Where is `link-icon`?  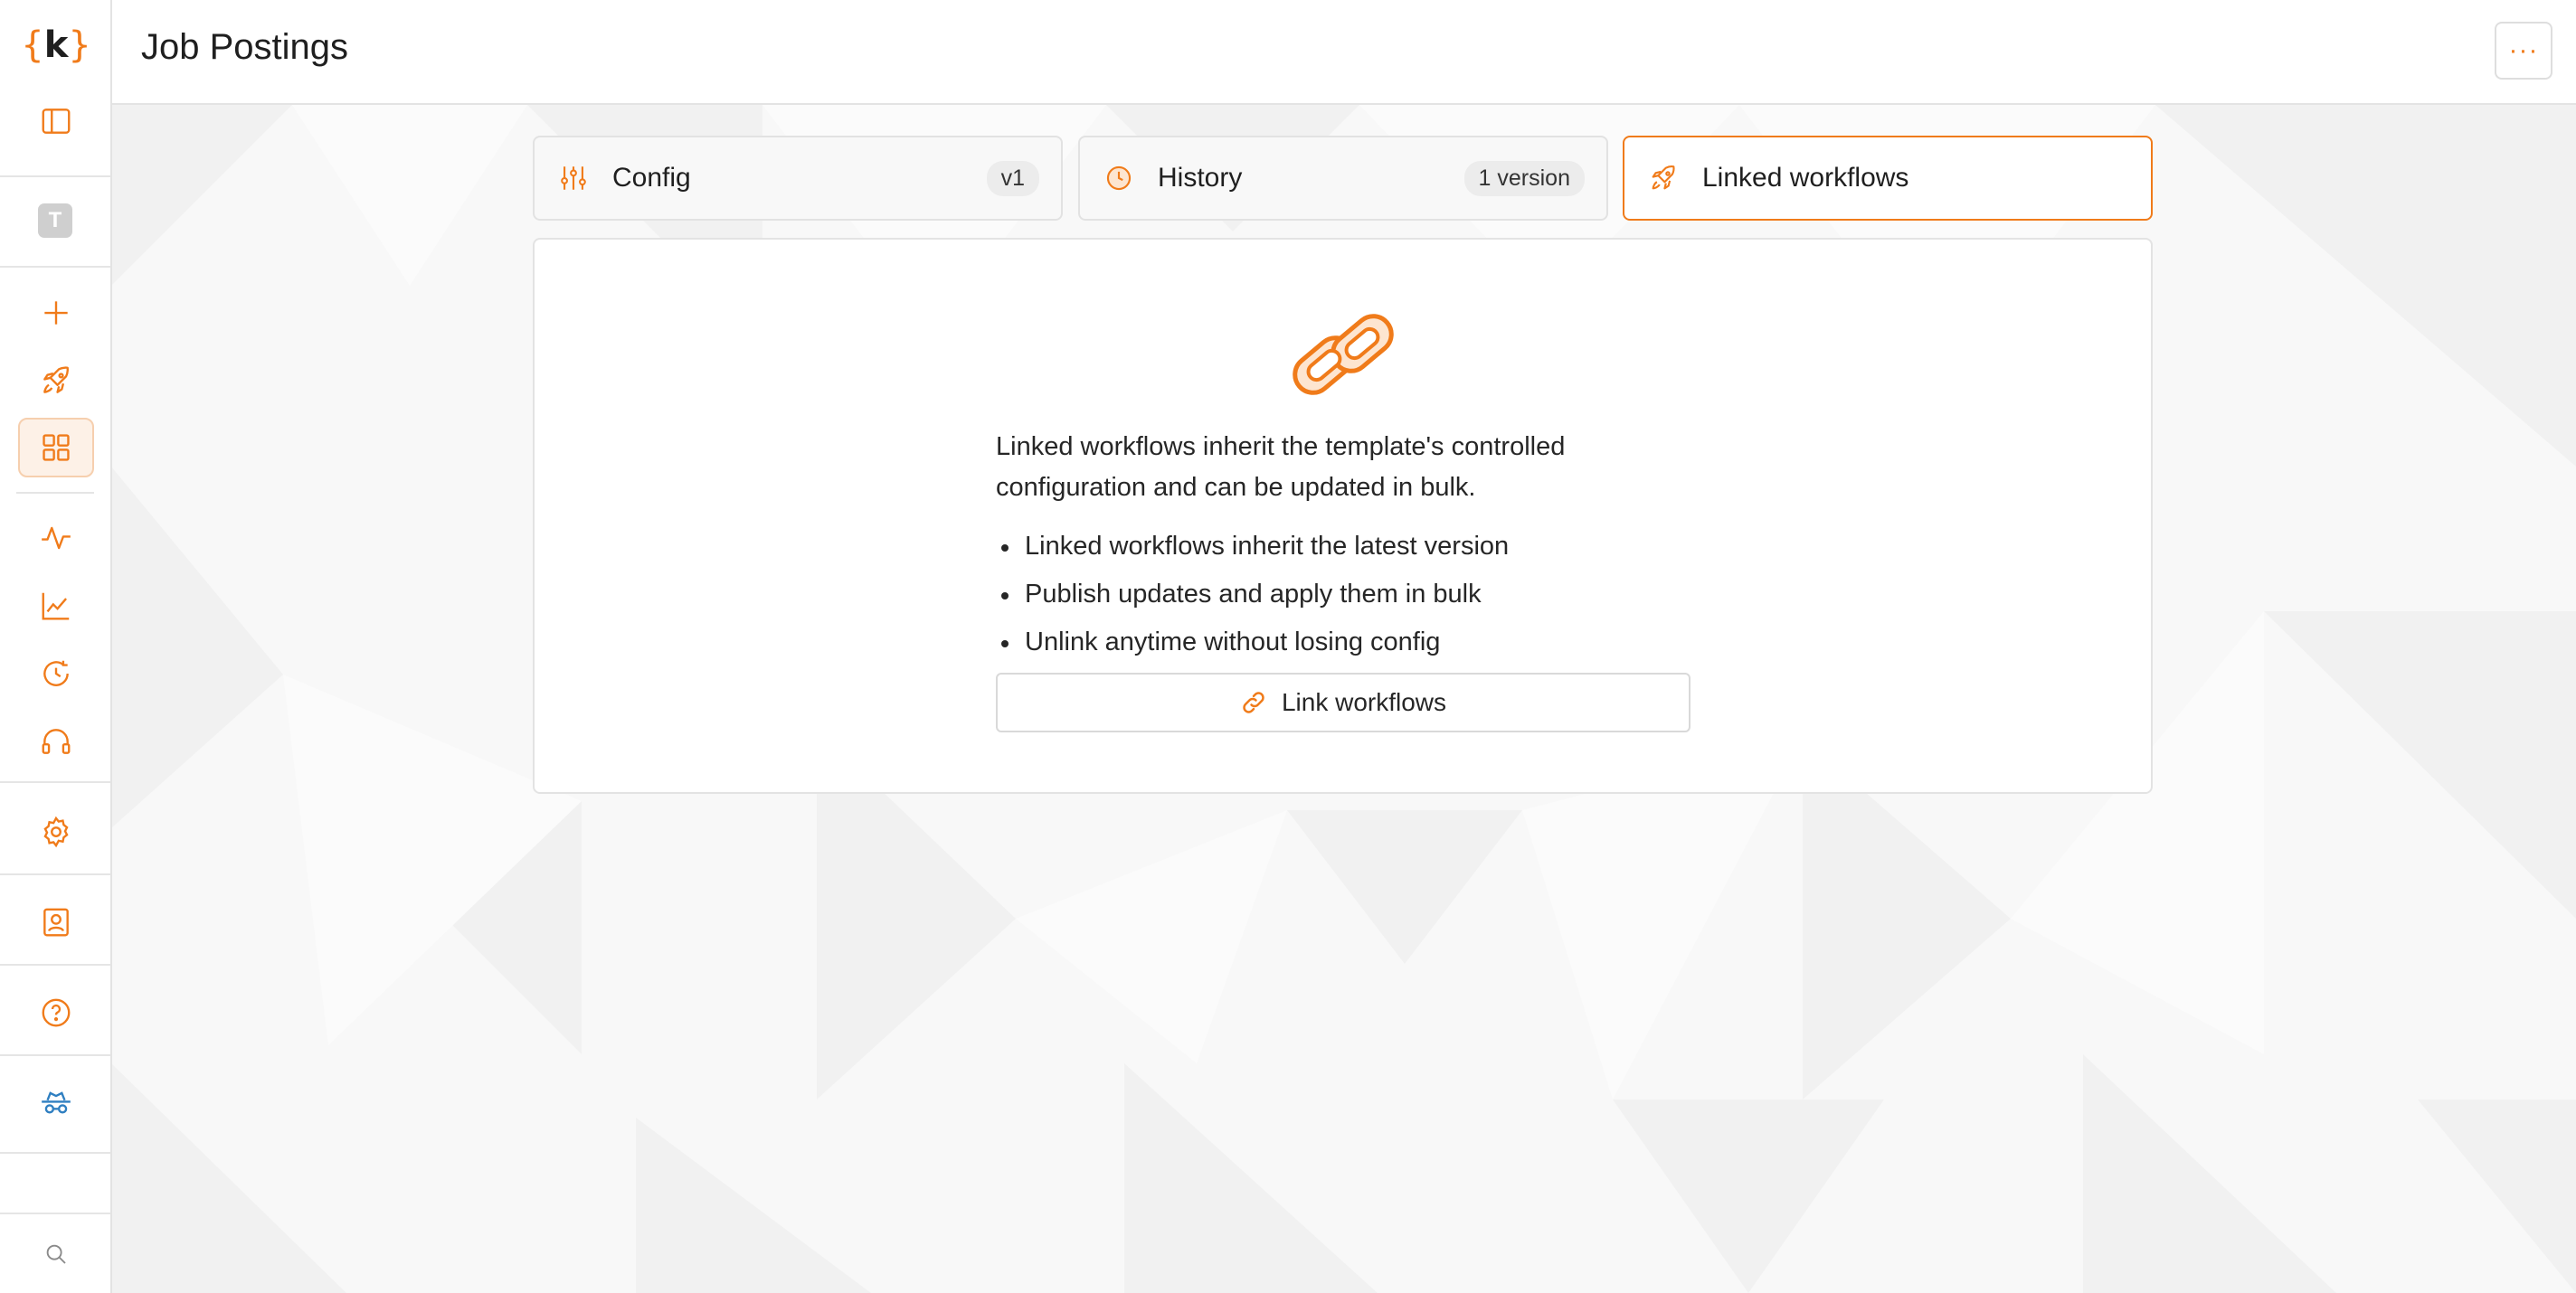 link-icon is located at coordinates (1253, 702).